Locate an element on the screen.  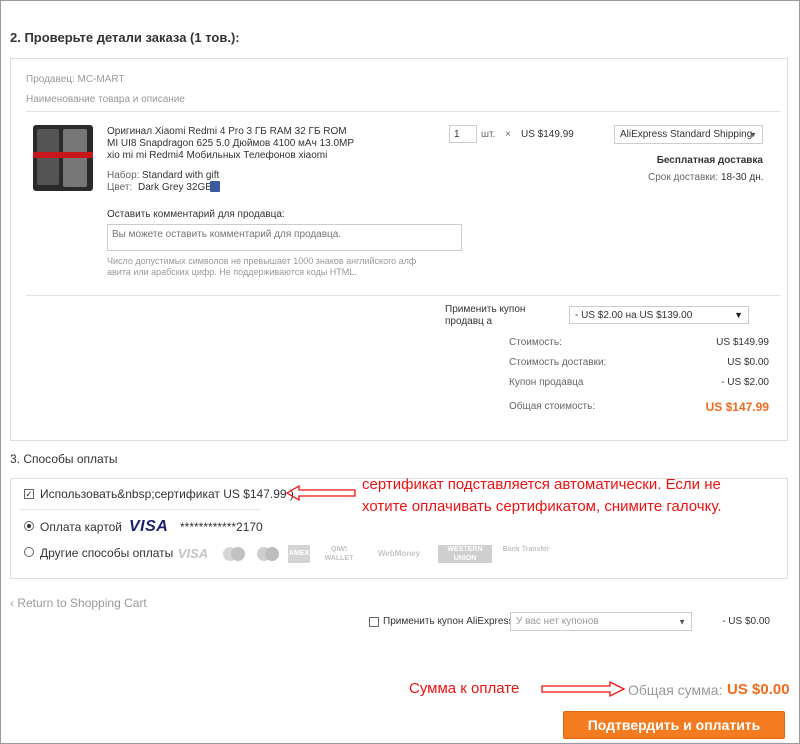
seller-coupon-summary-value: - US $2.00 is located at coordinates (745, 382).